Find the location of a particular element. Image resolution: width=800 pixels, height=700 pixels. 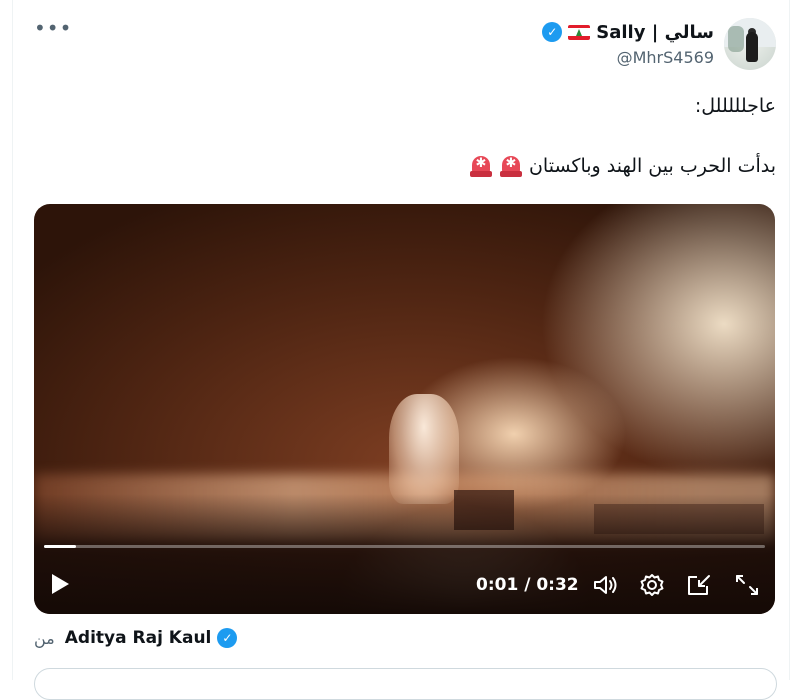

settings-gear-icon is located at coordinates (652, 585).